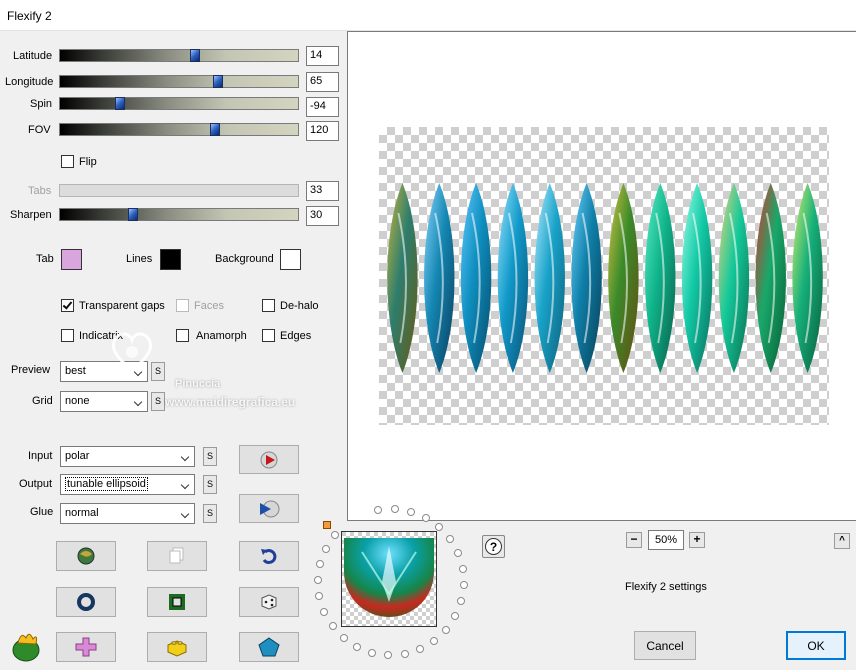 The image size is (856, 670). I want to click on output-label: Output, so click(36, 484).